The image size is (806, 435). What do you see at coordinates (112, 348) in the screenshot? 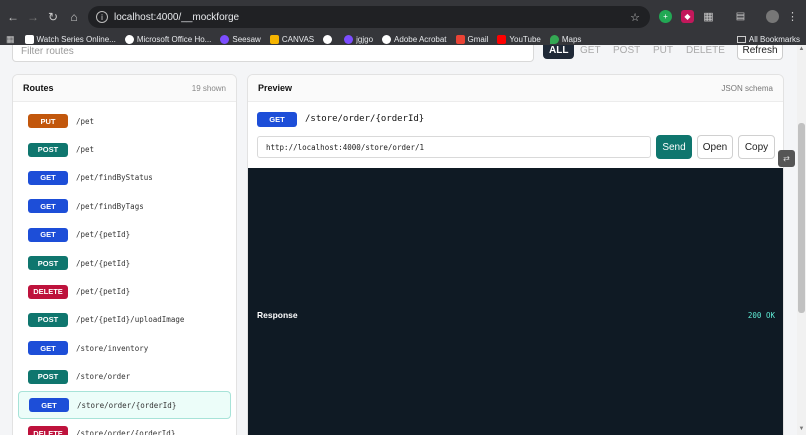
I see `route-path: /store/inventory` at bounding box center [112, 348].